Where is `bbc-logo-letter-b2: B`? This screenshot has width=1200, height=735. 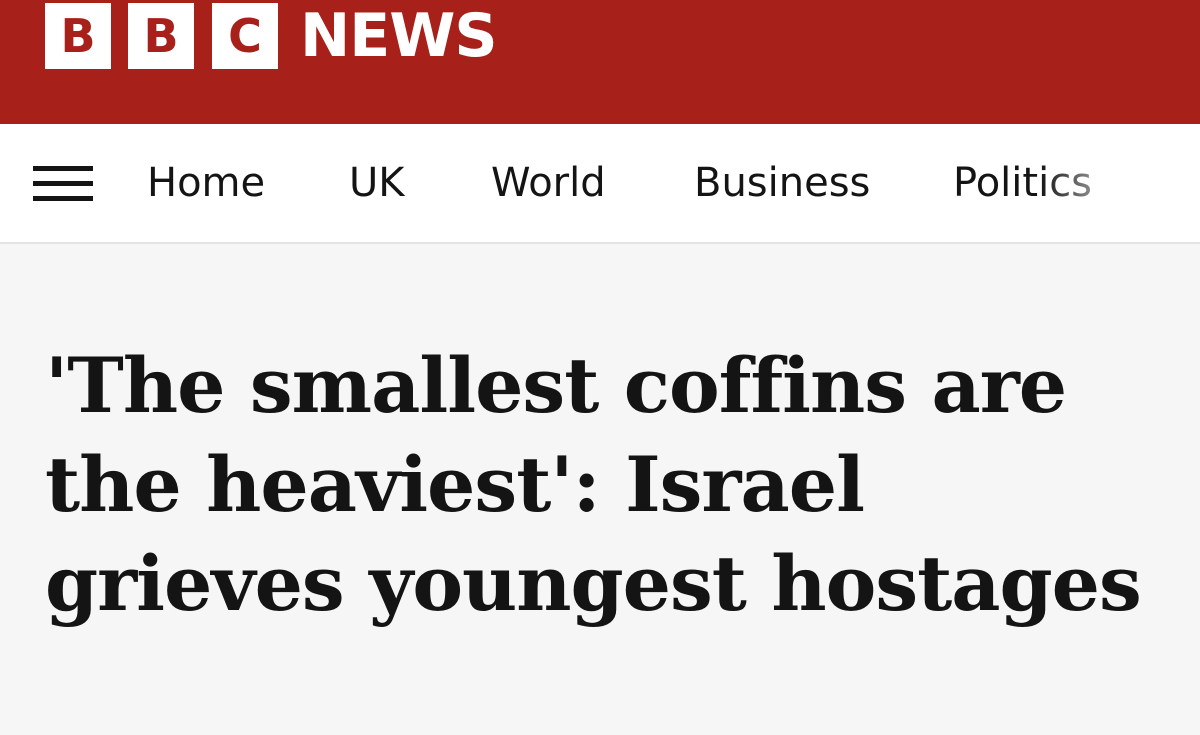 bbc-logo-letter-b2: B is located at coordinates (161, 36).